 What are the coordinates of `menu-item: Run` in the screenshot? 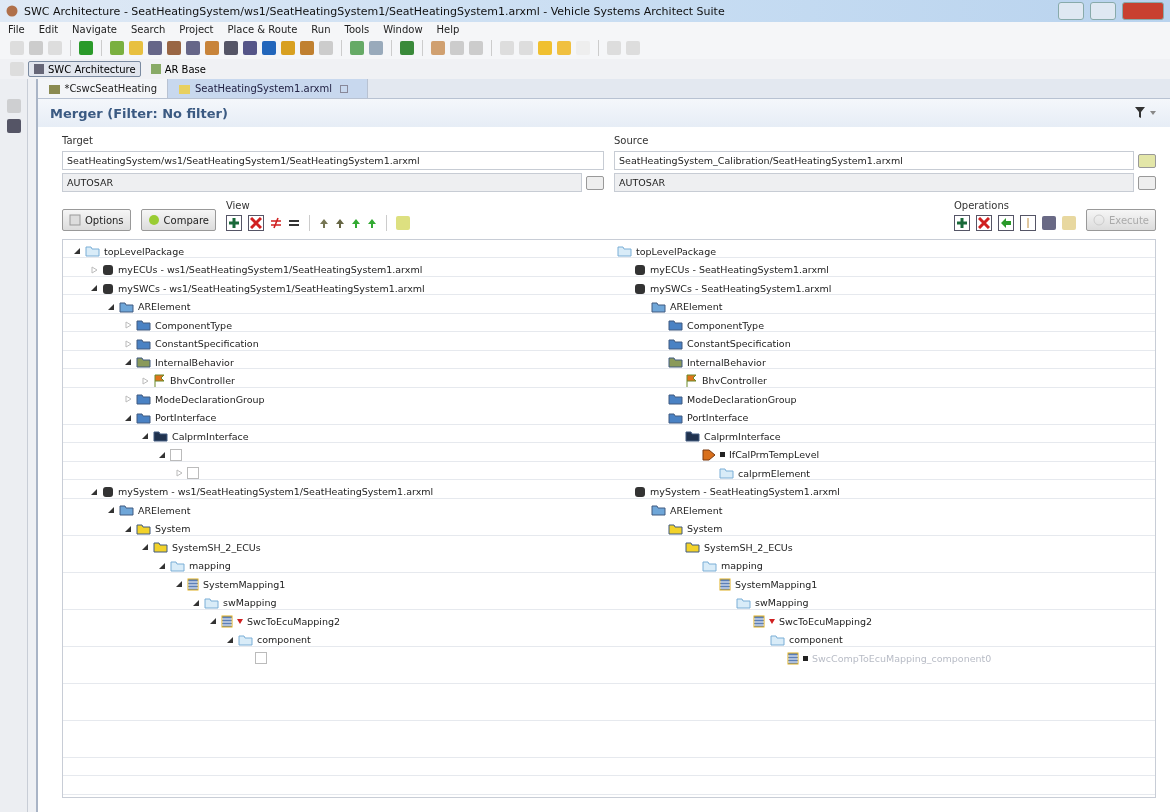 It's located at (321, 29).